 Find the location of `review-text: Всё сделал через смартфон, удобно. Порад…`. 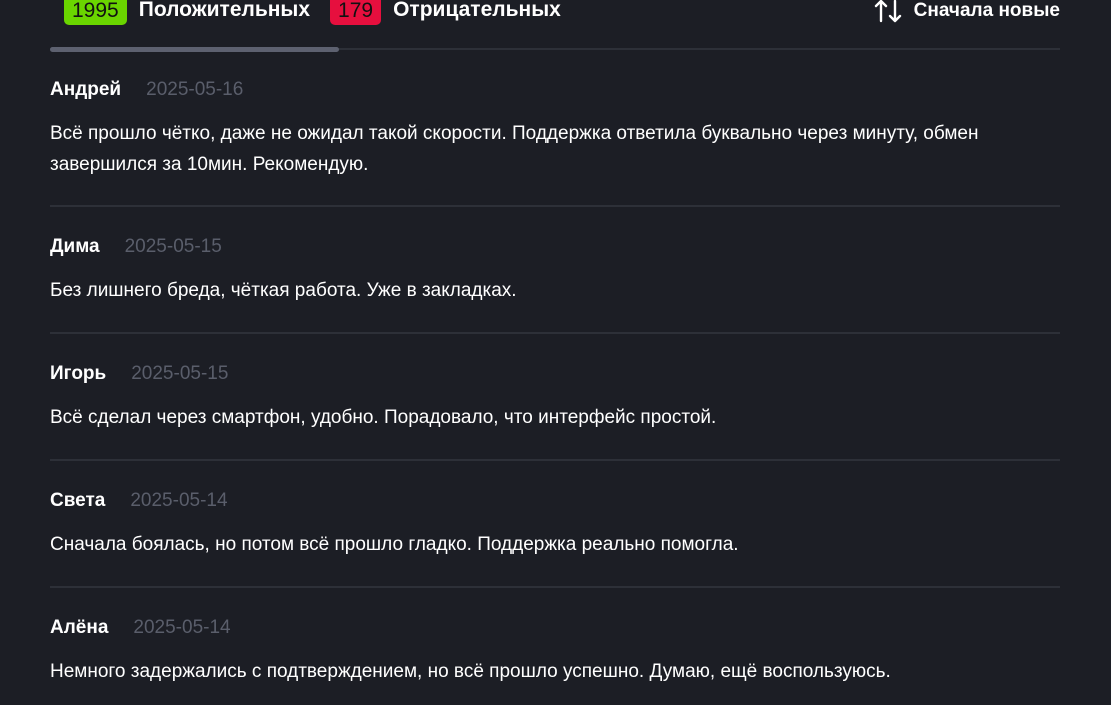

review-text: Всё сделал через смартфон, удобно. Порад… is located at coordinates (383, 417).